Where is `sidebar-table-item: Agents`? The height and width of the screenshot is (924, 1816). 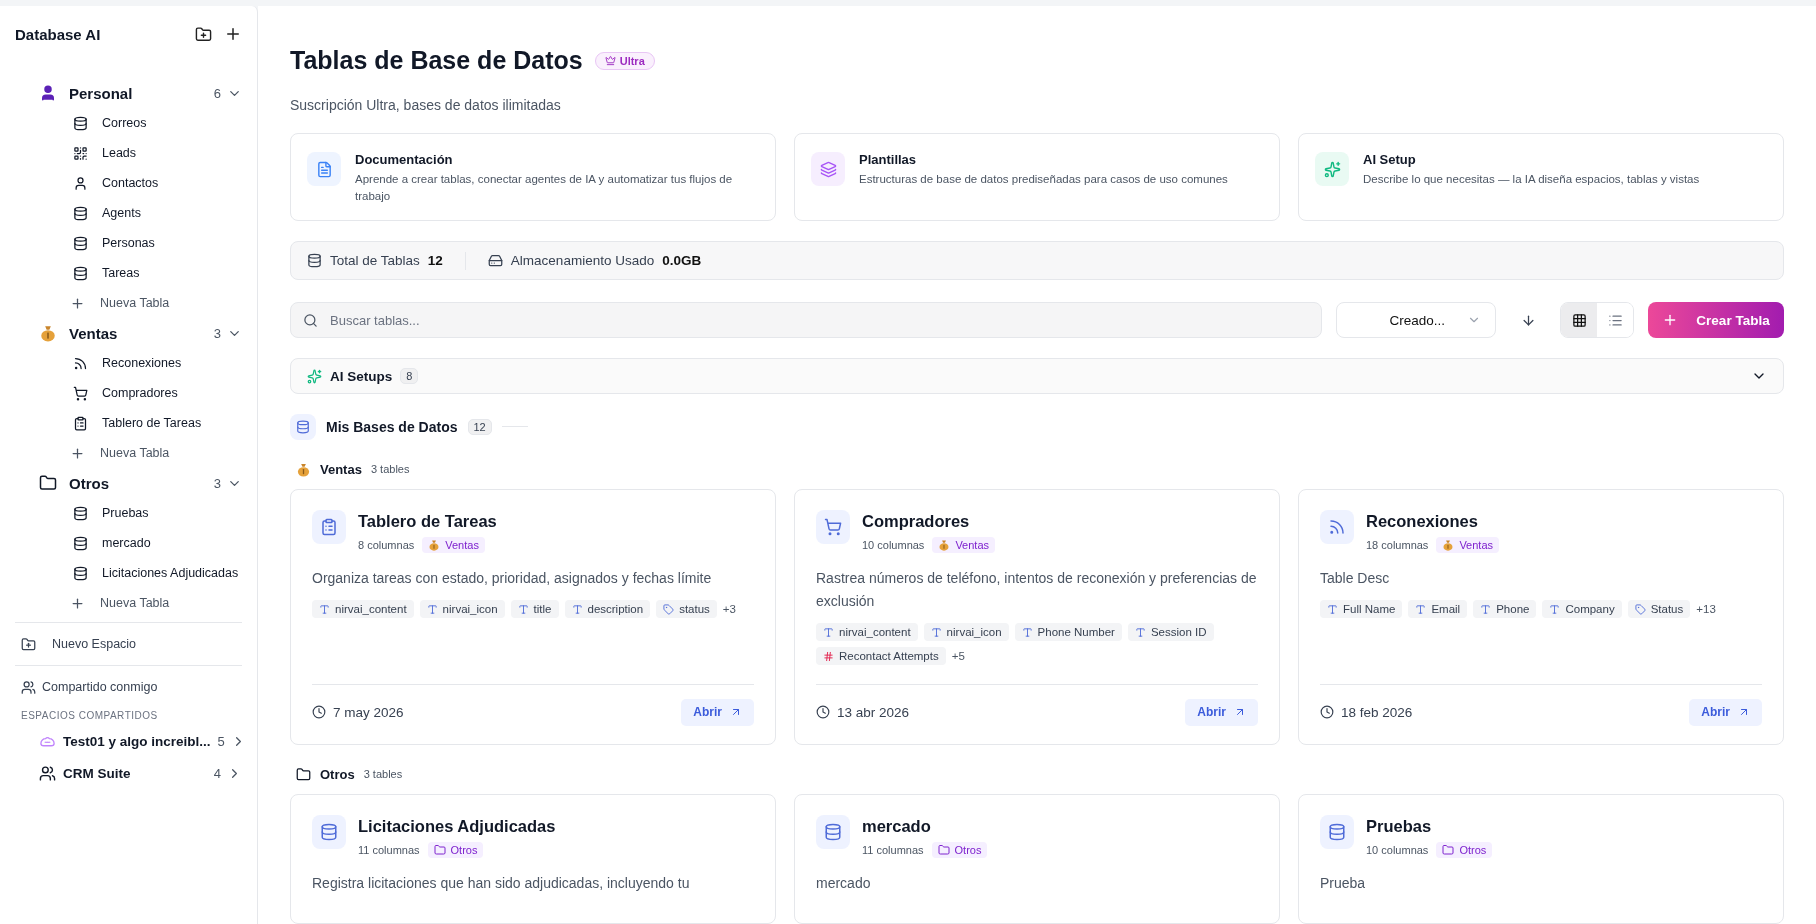 sidebar-table-item: Agents is located at coordinates (128, 213).